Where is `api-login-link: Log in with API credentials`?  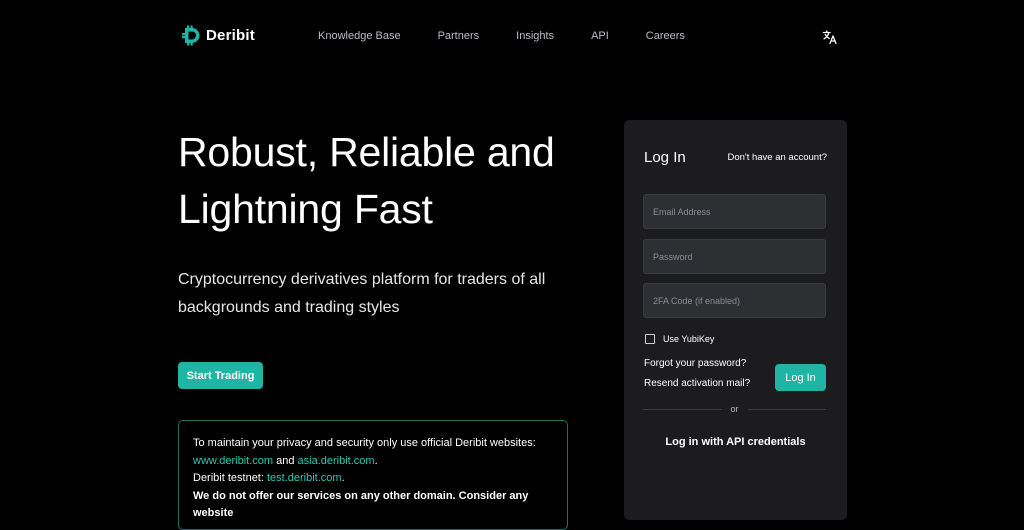
api-login-link: Log in with API credentials is located at coordinates (735, 442).